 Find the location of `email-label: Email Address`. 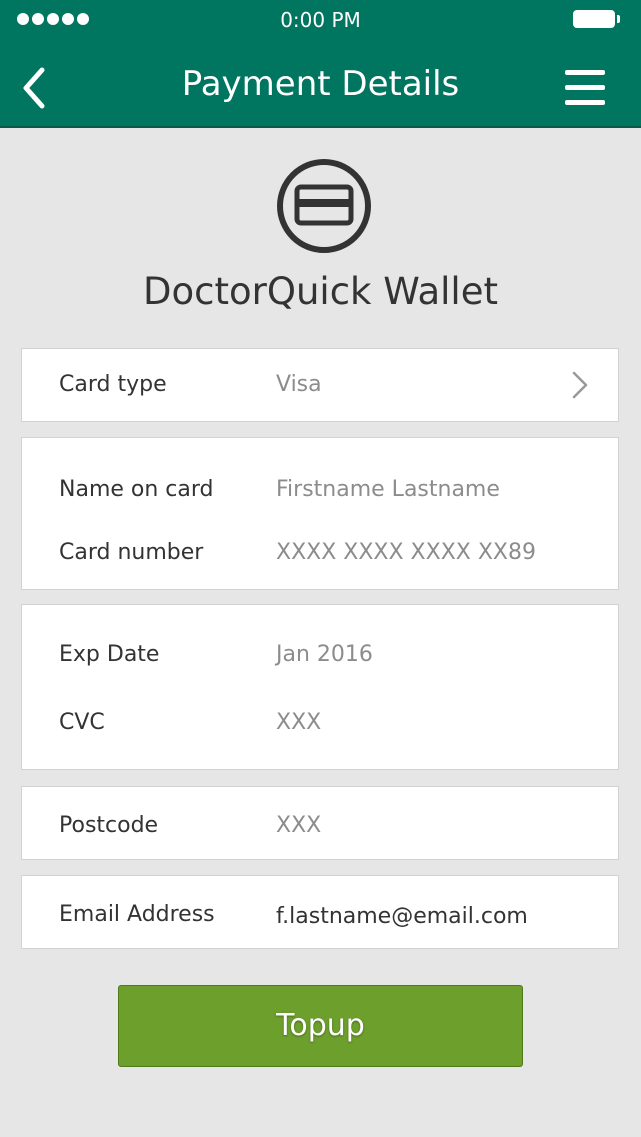

email-label: Email Address is located at coordinates (137, 914).